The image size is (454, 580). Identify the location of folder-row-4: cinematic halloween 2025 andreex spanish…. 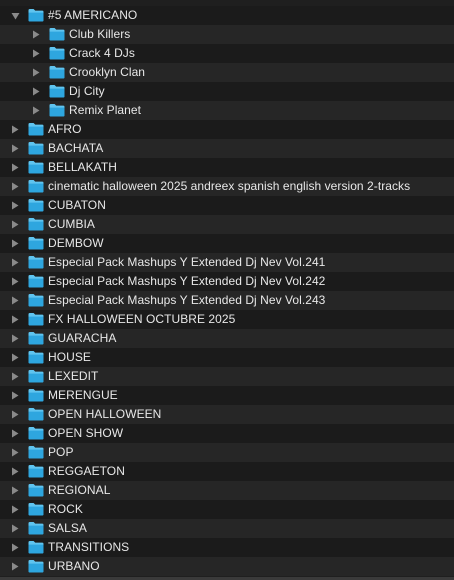
(227, 186).